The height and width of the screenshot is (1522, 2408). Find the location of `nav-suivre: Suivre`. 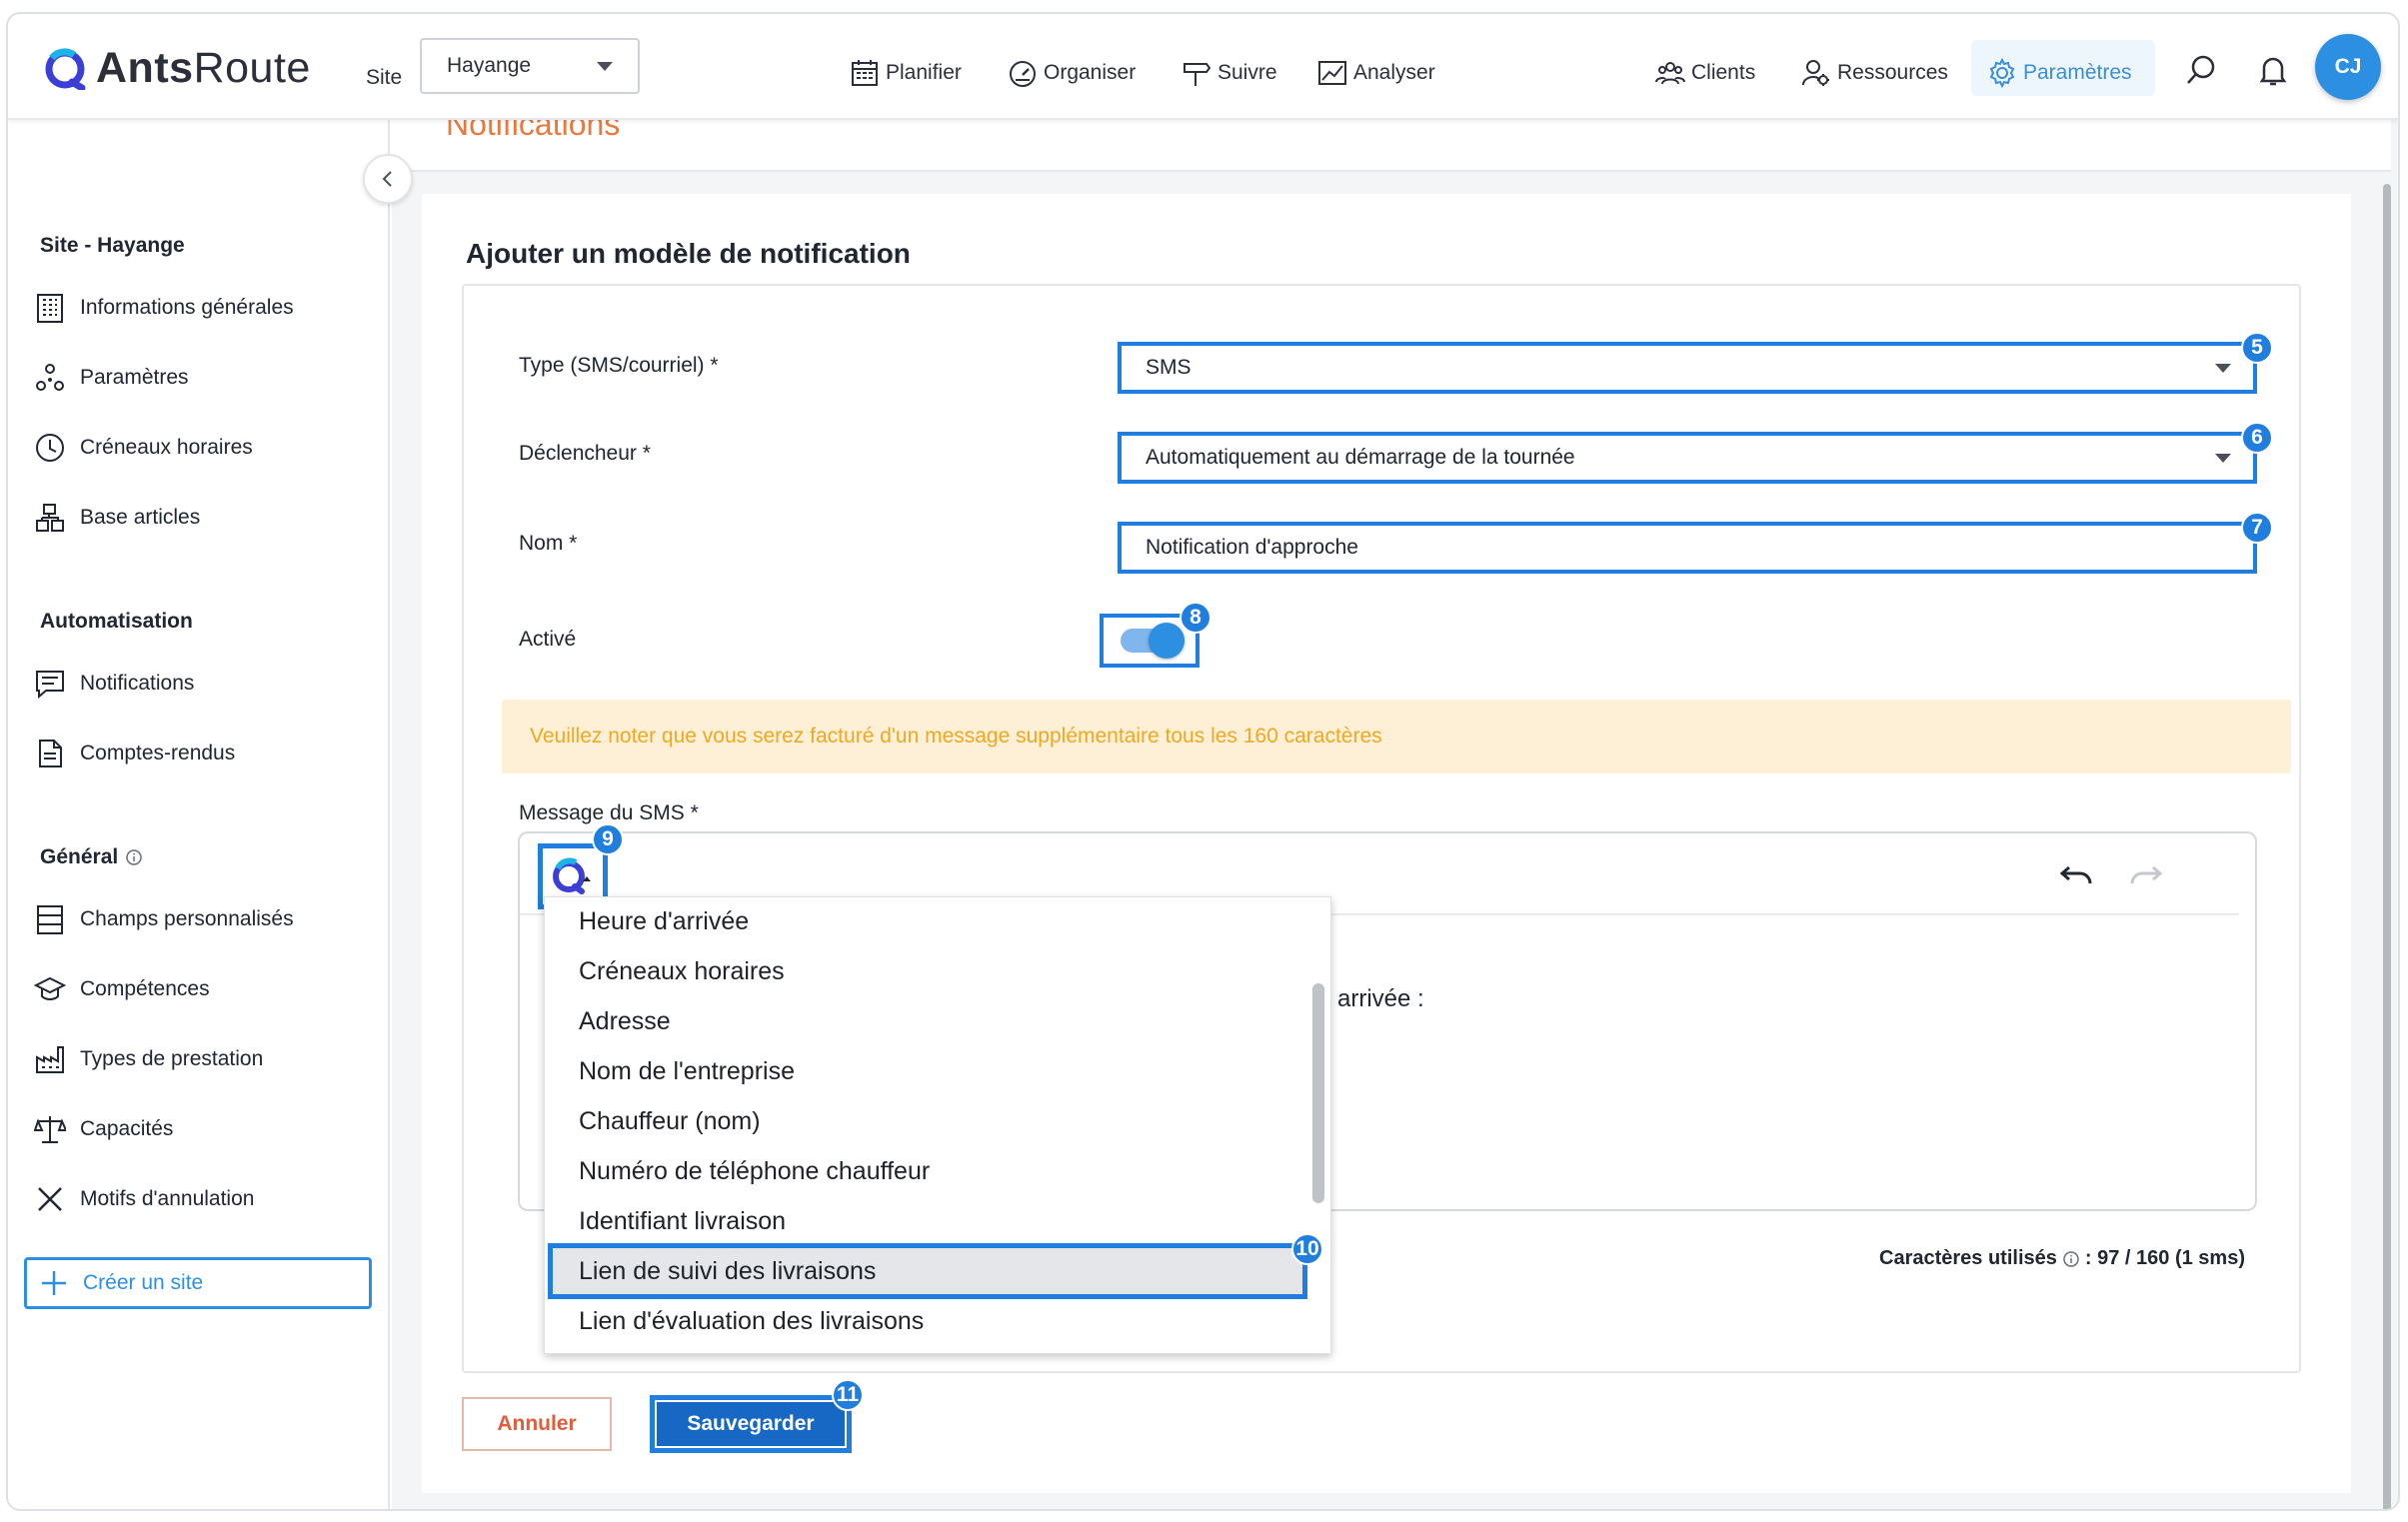

nav-suivre: Suivre is located at coordinates (1229, 73).